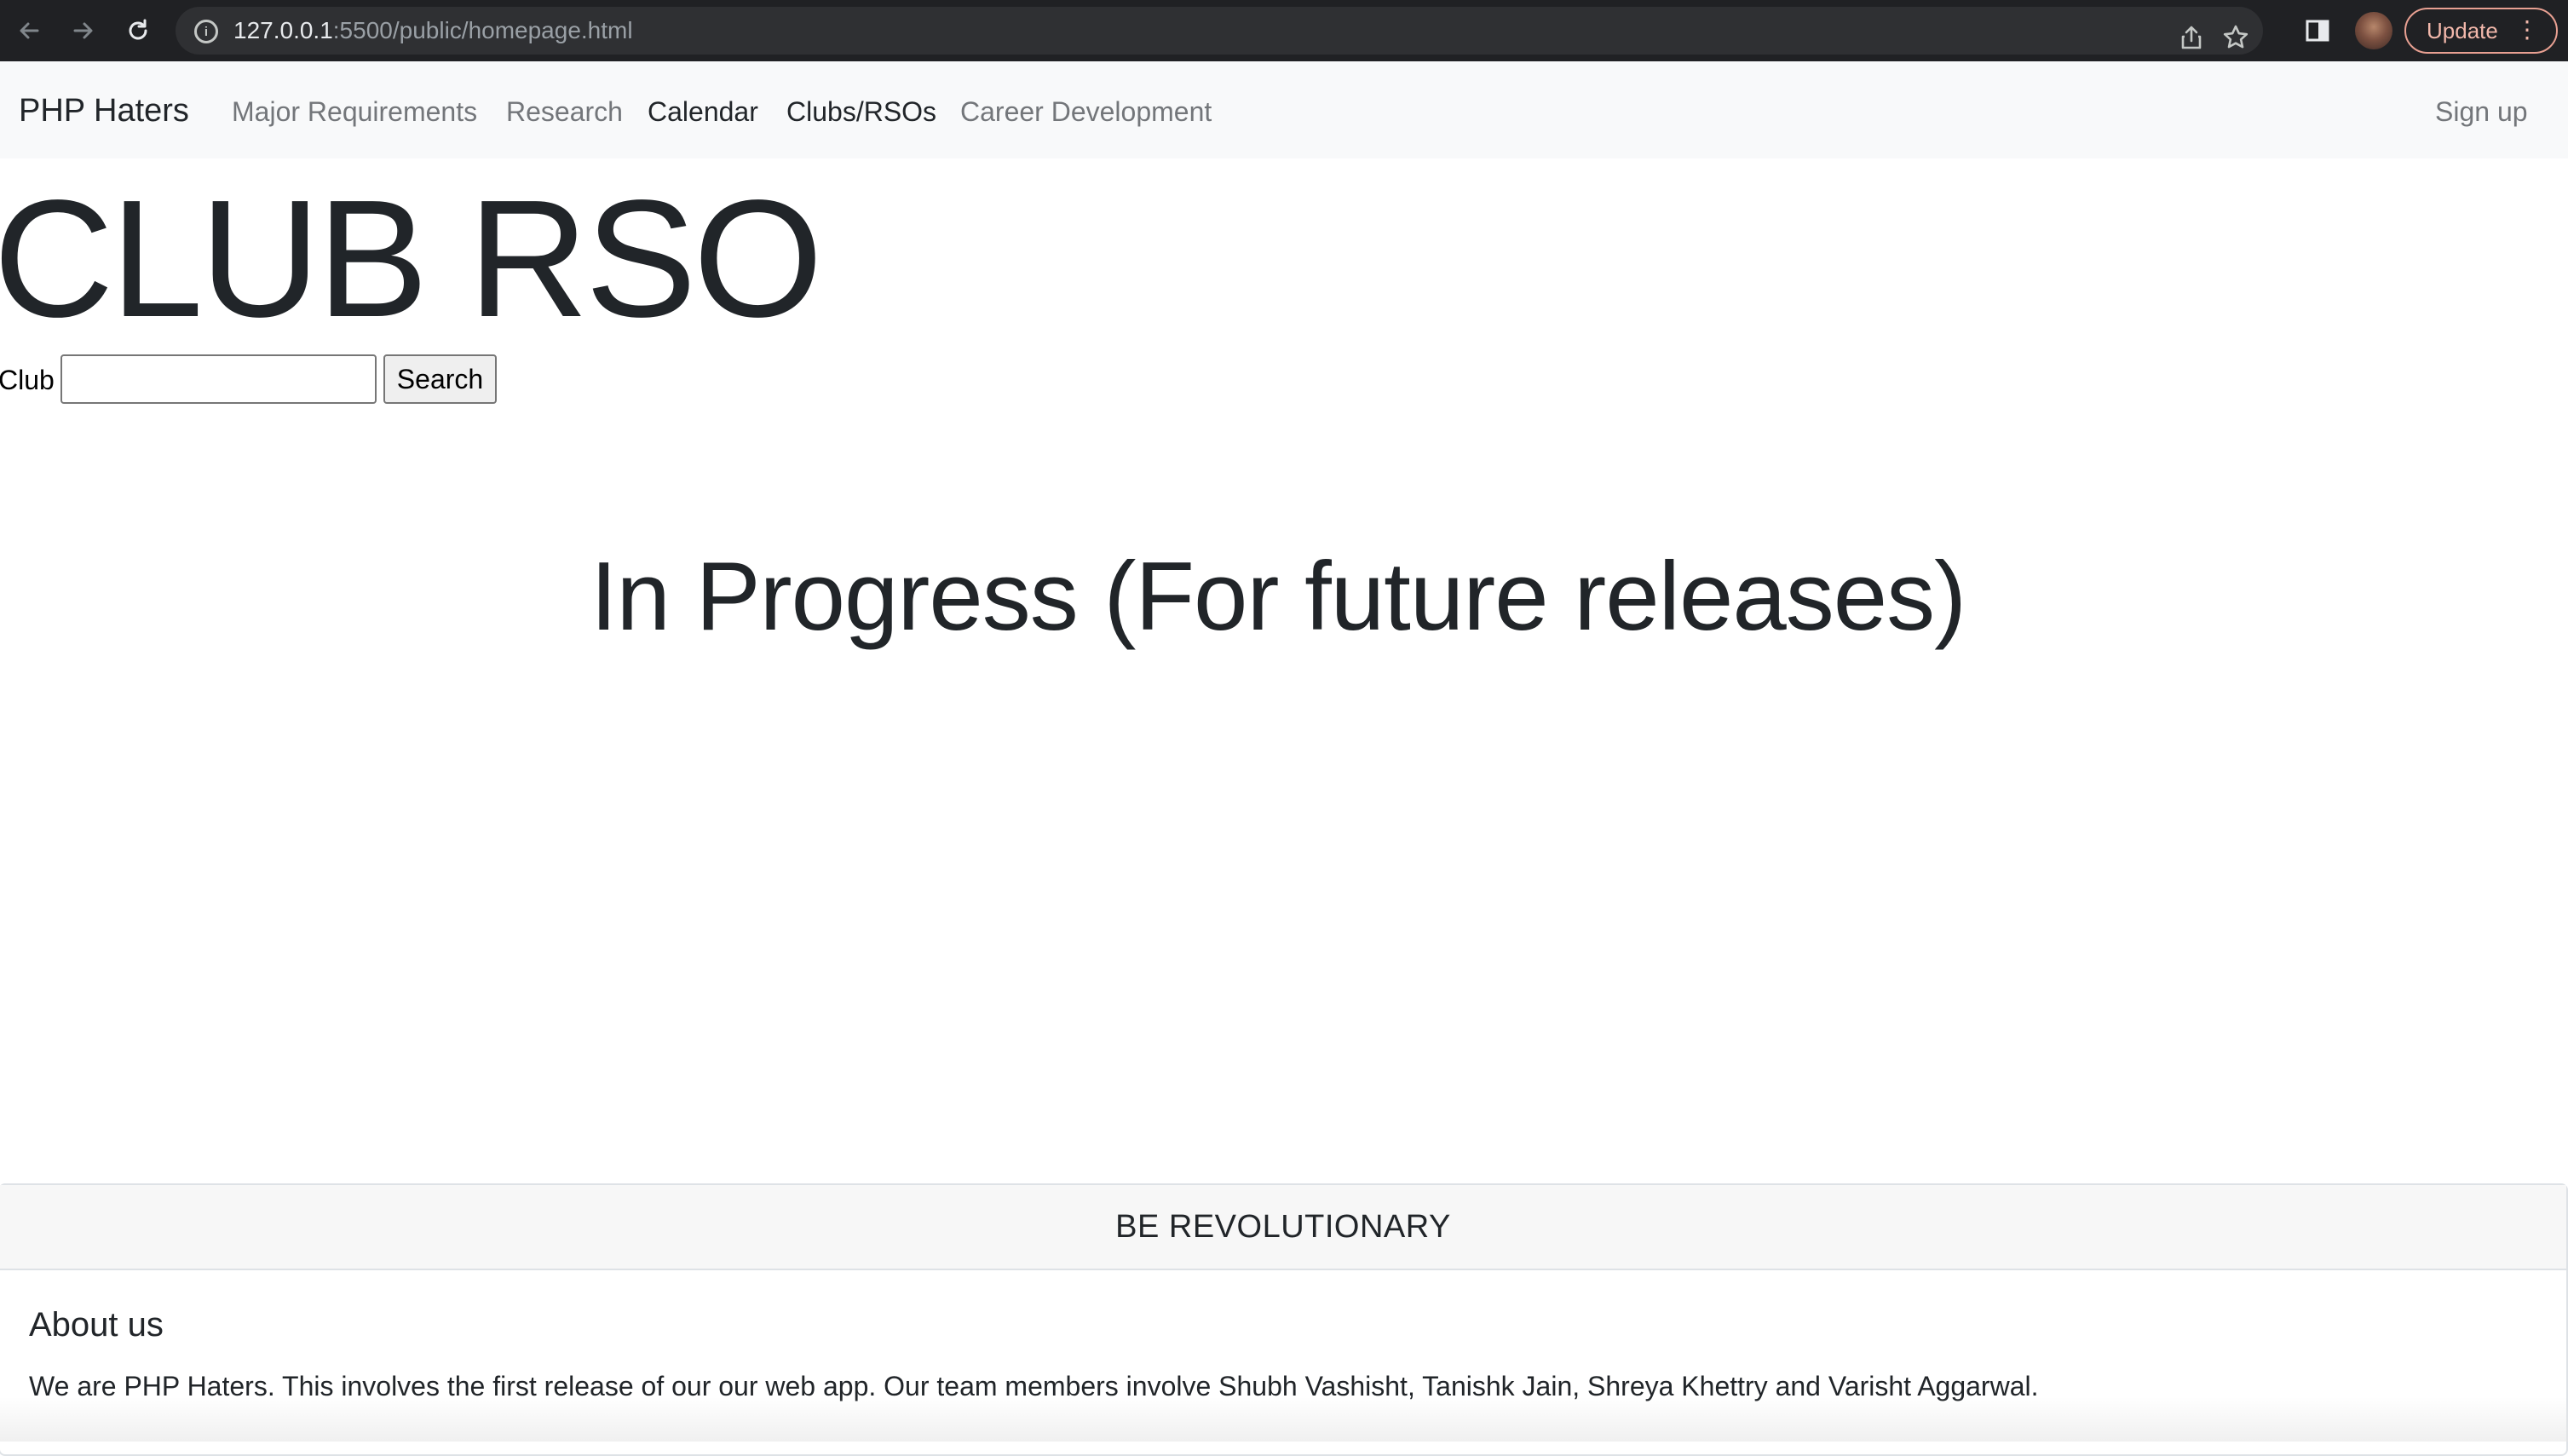 Image resolution: width=2568 pixels, height=1456 pixels. Describe the element at coordinates (2318, 30) in the screenshot. I see `sidebar-icon` at that location.